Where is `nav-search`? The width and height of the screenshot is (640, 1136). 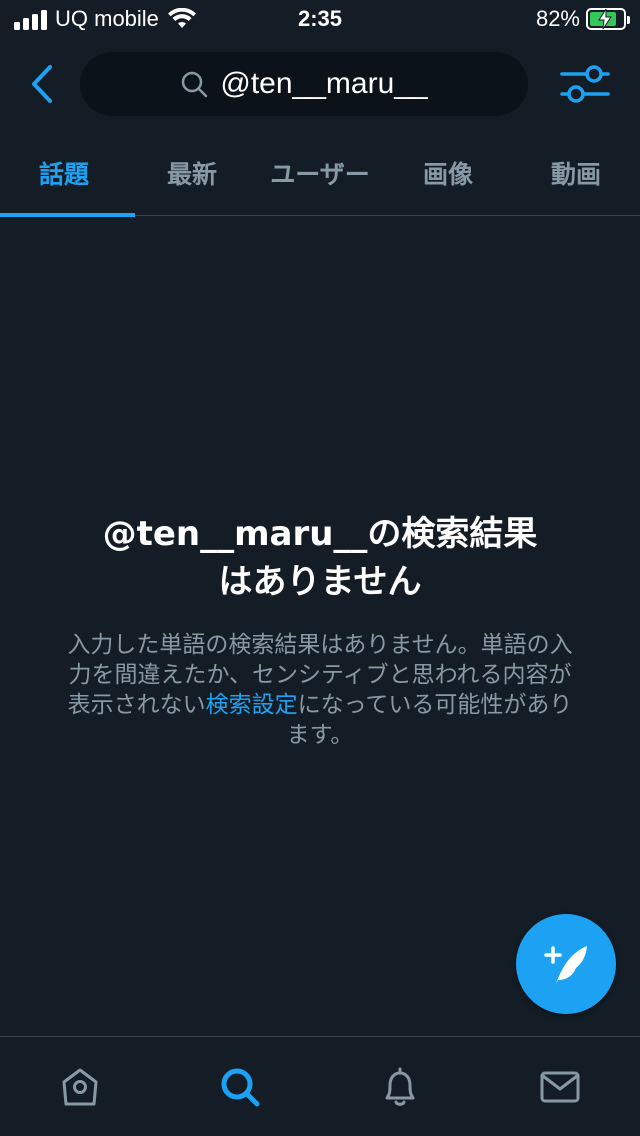 nav-search is located at coordinates (240, 1086).